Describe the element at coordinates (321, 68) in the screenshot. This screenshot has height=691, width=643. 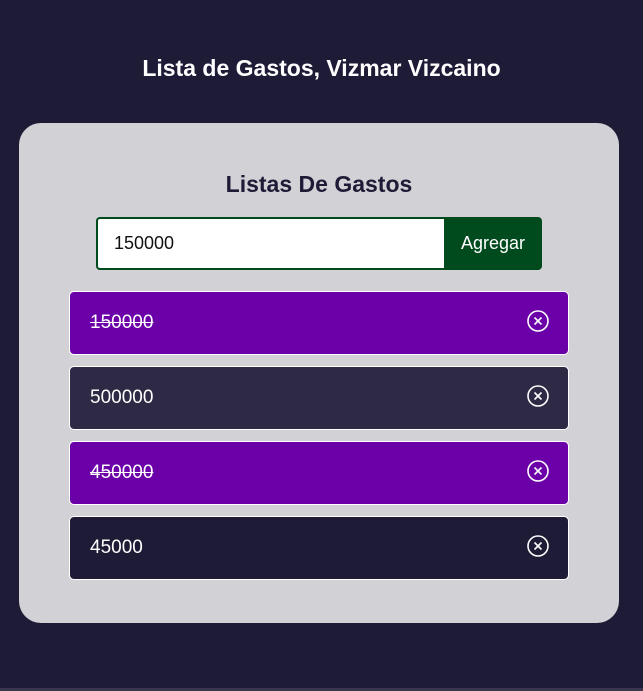
I see `page-title: Lista de Gastos, Vizmar Vizcaino` at that location.